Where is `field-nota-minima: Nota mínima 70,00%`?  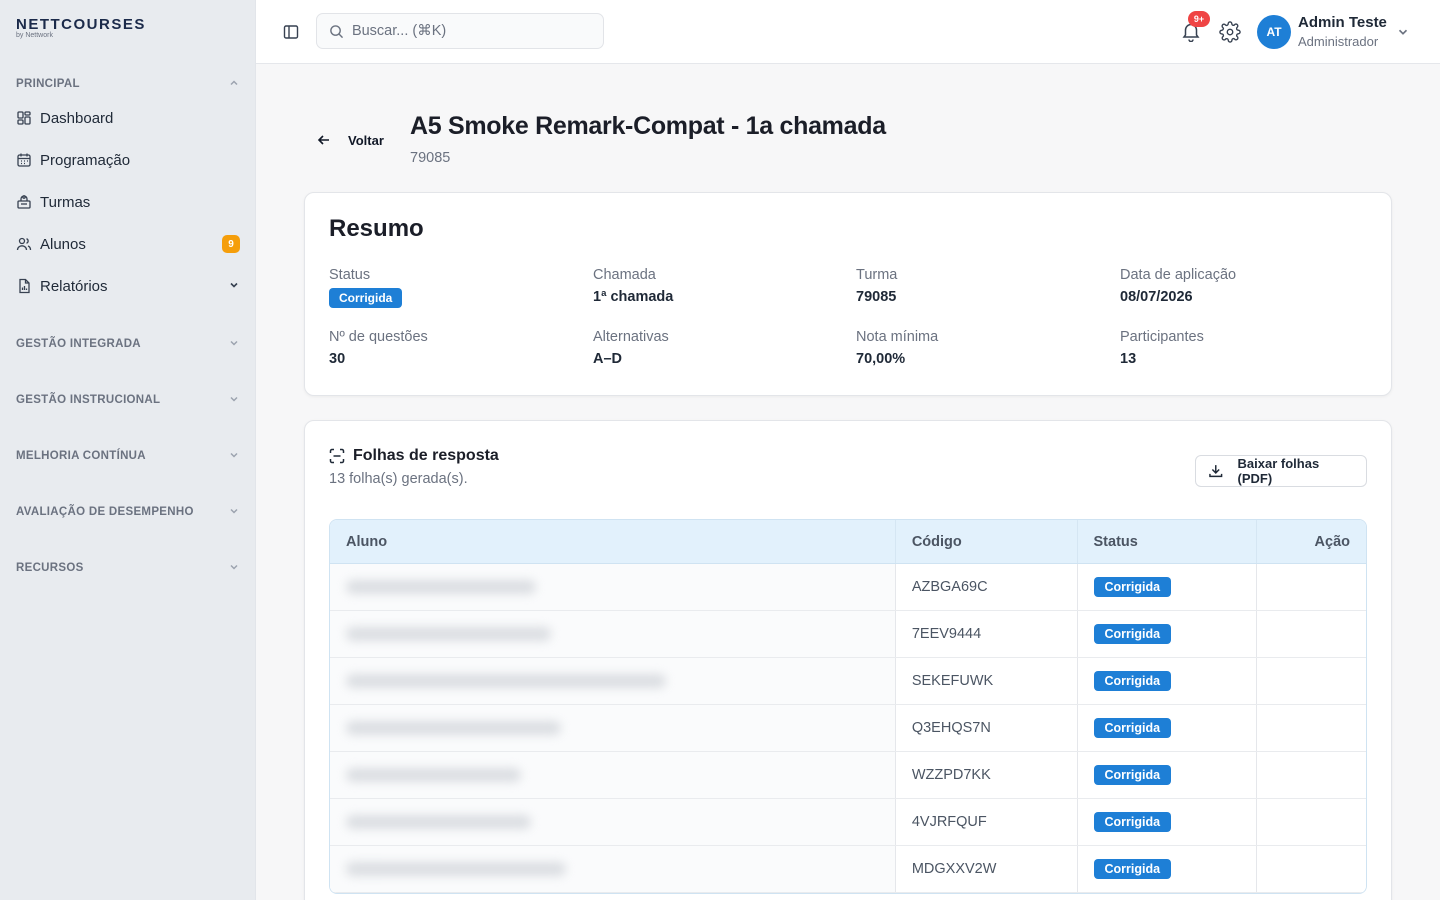 field-nota-minima: Nota mínima 70,00% is located at coordinates (897, 348).